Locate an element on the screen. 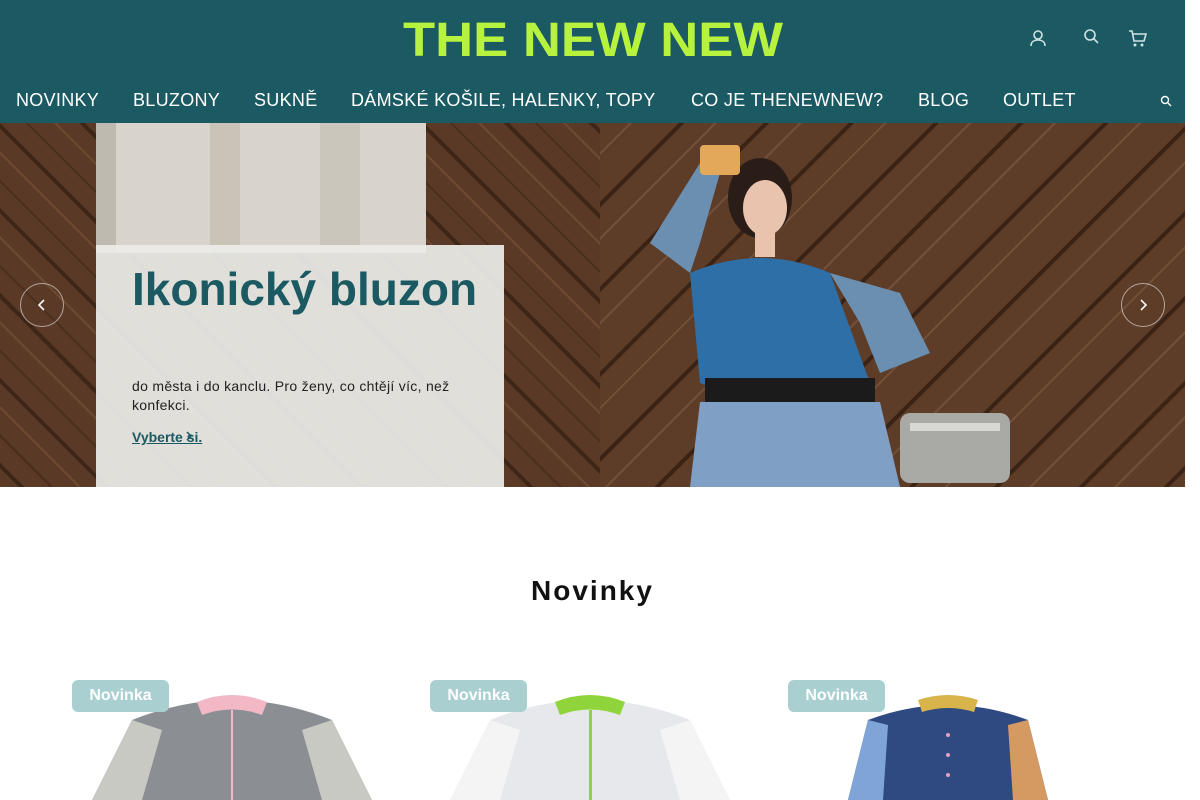 This screenshot has width=1200, height=800. user-icon is located at coordinates (1038, 41).